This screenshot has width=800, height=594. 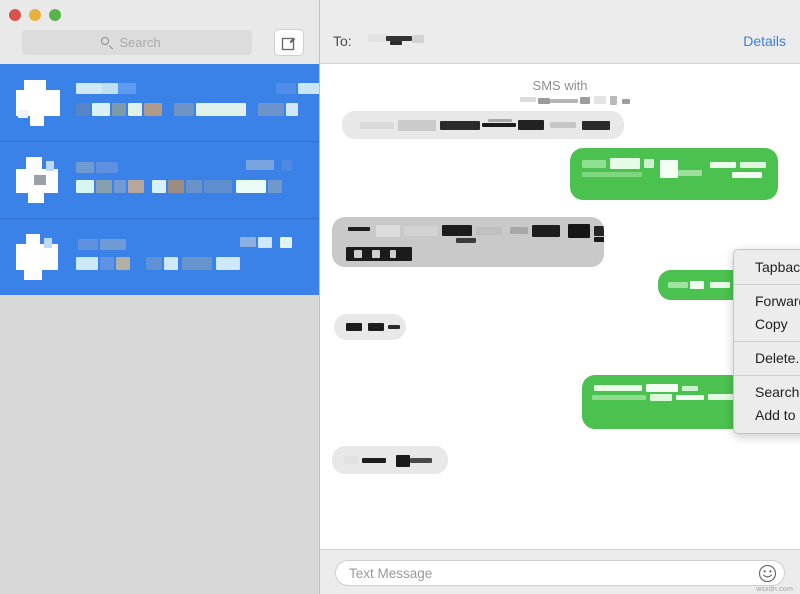 I want to click on composer-bar: Text Message wsxdn.com, so click(x=560, y=571).